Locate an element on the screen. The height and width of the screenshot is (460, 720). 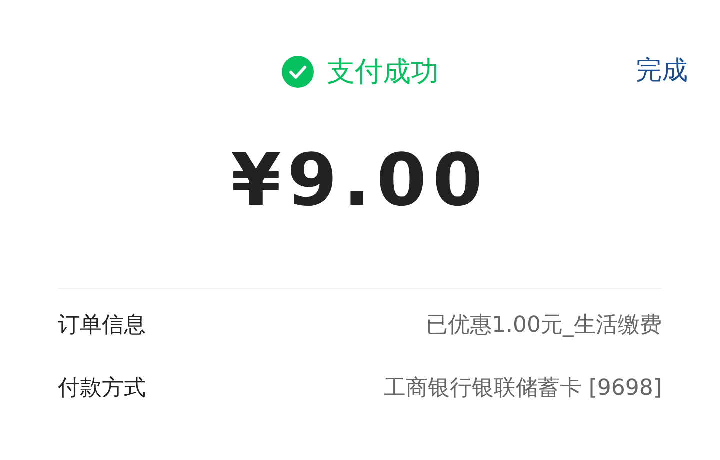
detail-label: 付款方式 is located at coordinates (102, 389).